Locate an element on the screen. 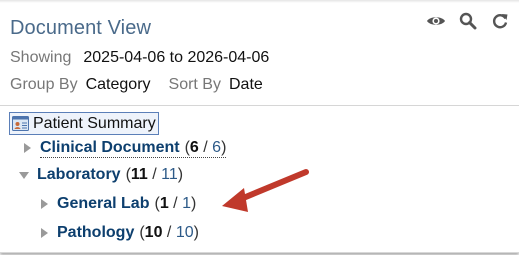  tree-node-pathology: Pathology (10 / 10) is located at coordinates (118, 233).